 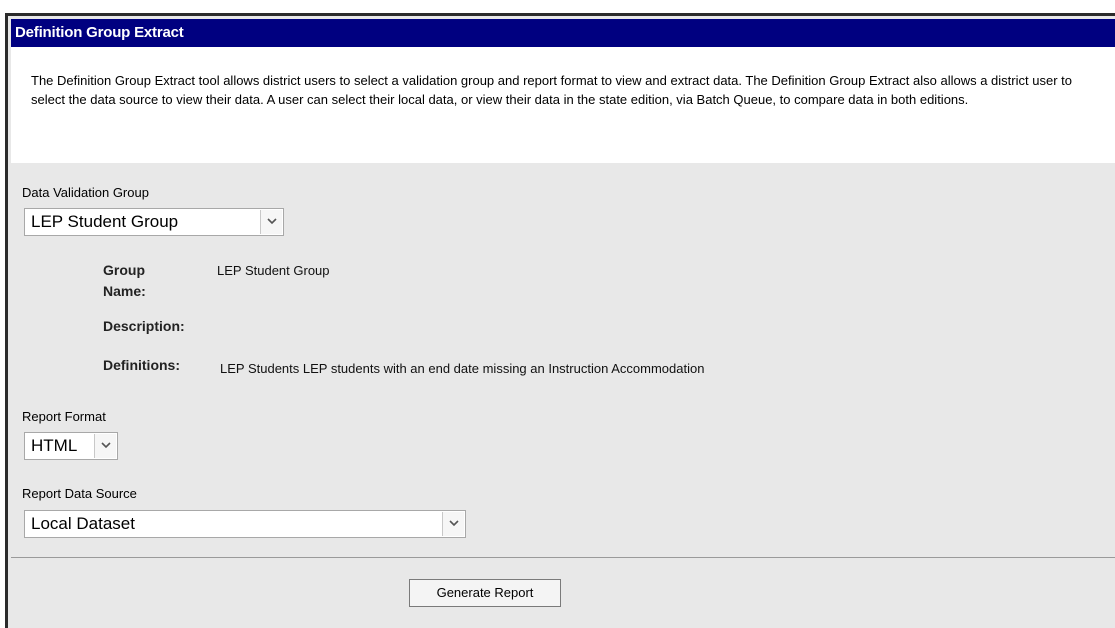 What do you see at coordinates (124, 270) in the screenshot?
I see `group-name-label-line1: Group` at bounding box center [124, 270].